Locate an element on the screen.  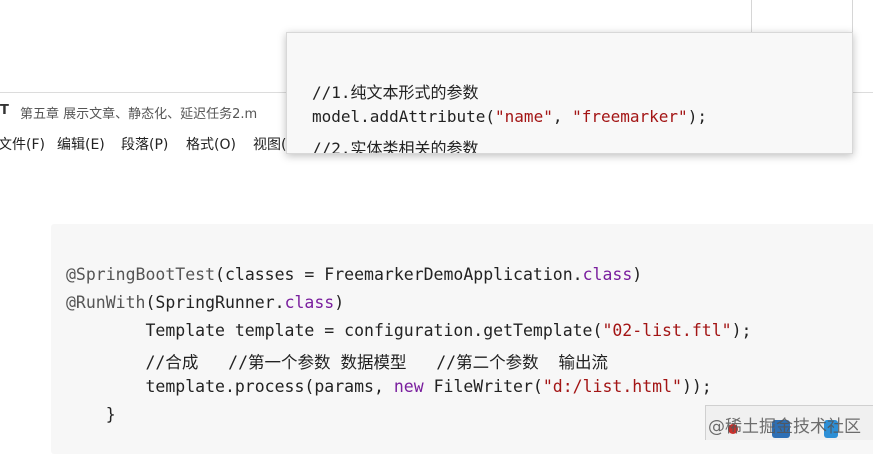
menu-view: 视图( is located at coordinates (269, 144).